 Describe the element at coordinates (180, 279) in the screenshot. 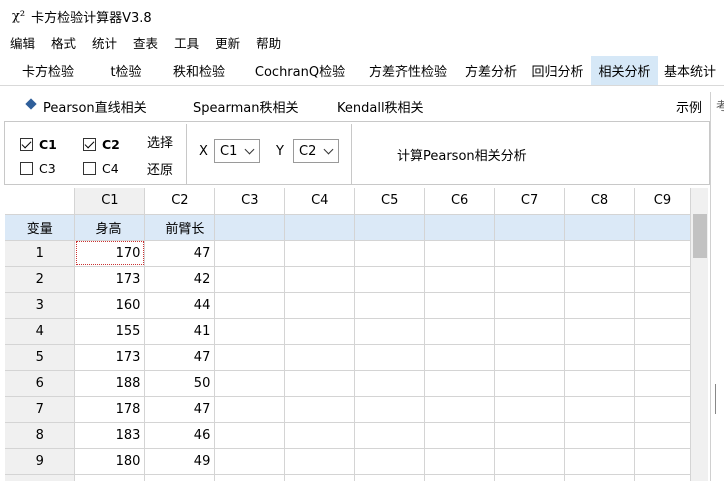

I see `grid-cell: 42` at that location.